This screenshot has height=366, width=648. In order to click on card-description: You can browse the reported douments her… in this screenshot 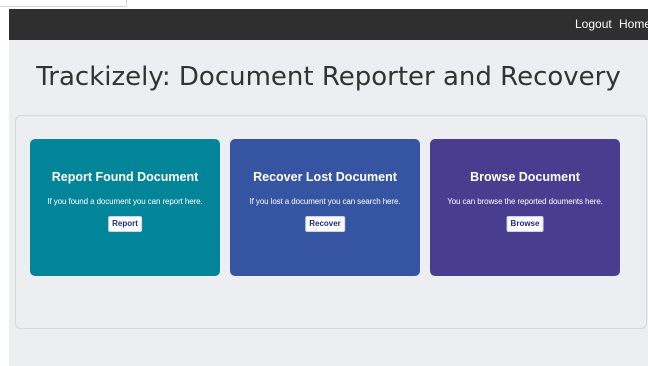, I will do `click(525, 201)`.